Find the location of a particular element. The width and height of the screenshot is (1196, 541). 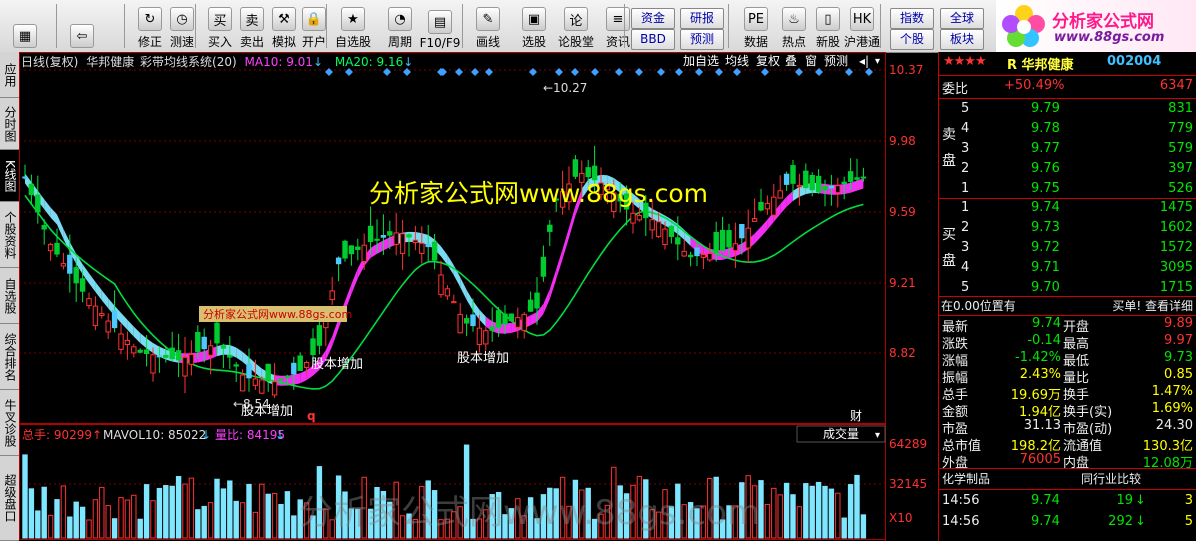

dropdown-arrow-icon: ▾ is located at coordinates (877, 61).